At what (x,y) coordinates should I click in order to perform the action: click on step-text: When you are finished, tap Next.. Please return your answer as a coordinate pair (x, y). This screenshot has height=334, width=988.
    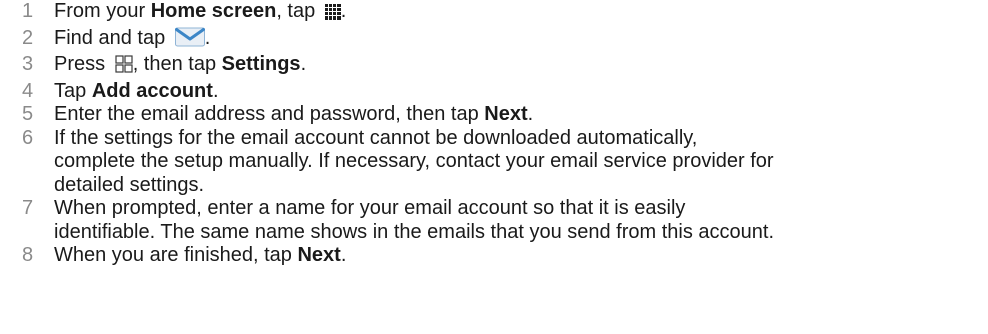
    Looking at the image, I should click on (200, 255).